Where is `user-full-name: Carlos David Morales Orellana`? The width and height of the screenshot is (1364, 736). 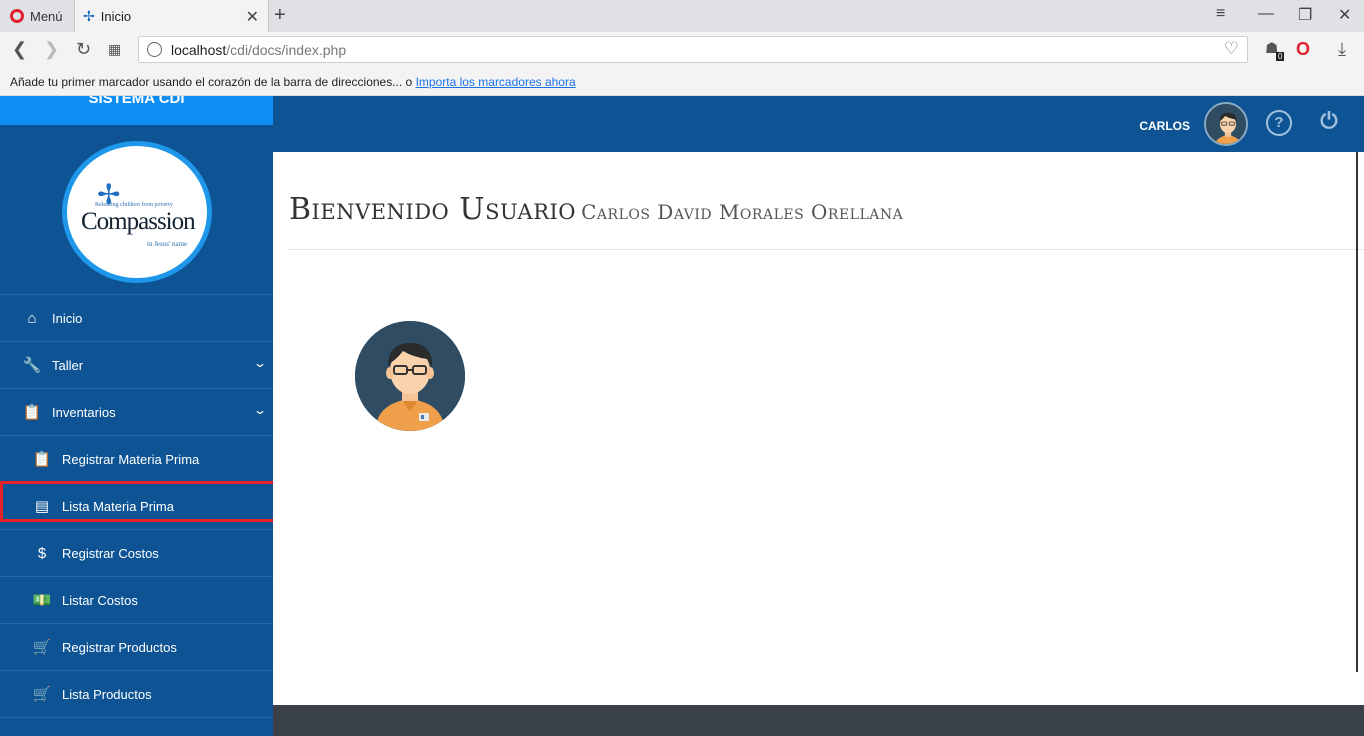
user-full-name: Carlos David Morales Orellana is located at coordinates (742, 212).